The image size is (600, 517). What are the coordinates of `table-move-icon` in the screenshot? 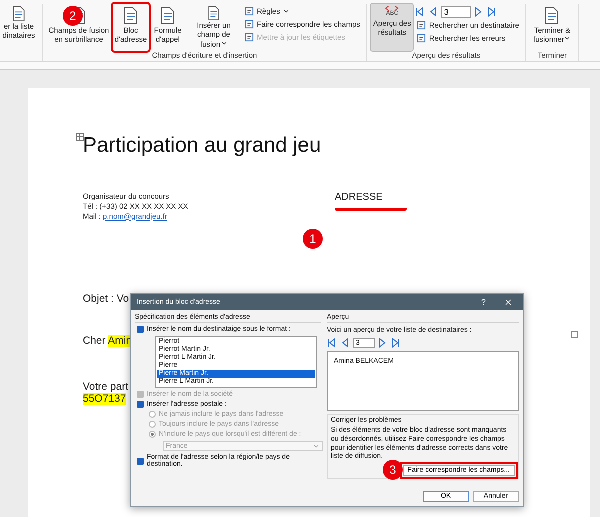 It's located at (80, 137).